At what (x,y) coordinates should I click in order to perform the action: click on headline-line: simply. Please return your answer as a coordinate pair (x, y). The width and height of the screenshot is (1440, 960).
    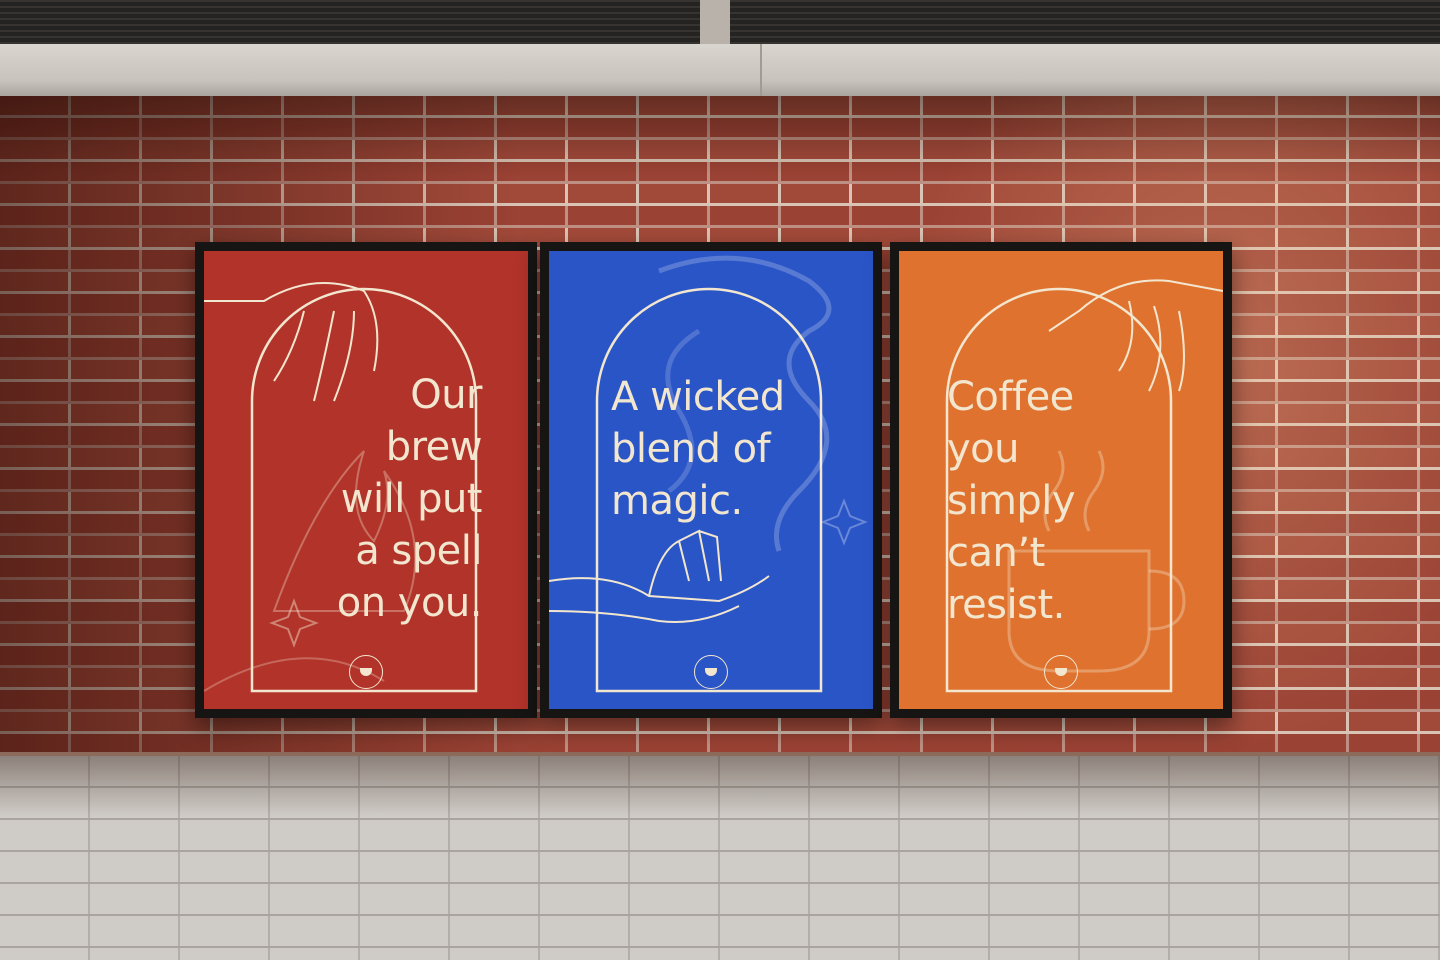
    Looking at the image, I should click on (1011, 501).